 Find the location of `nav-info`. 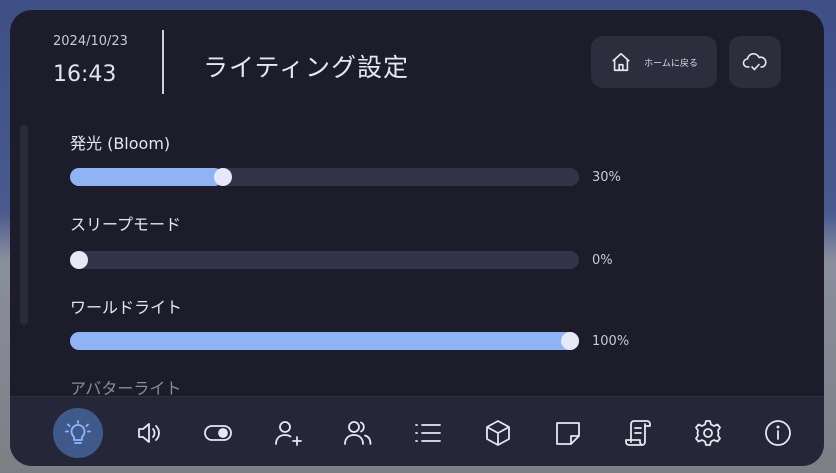

nav-info is located at coordinates (778, 433).